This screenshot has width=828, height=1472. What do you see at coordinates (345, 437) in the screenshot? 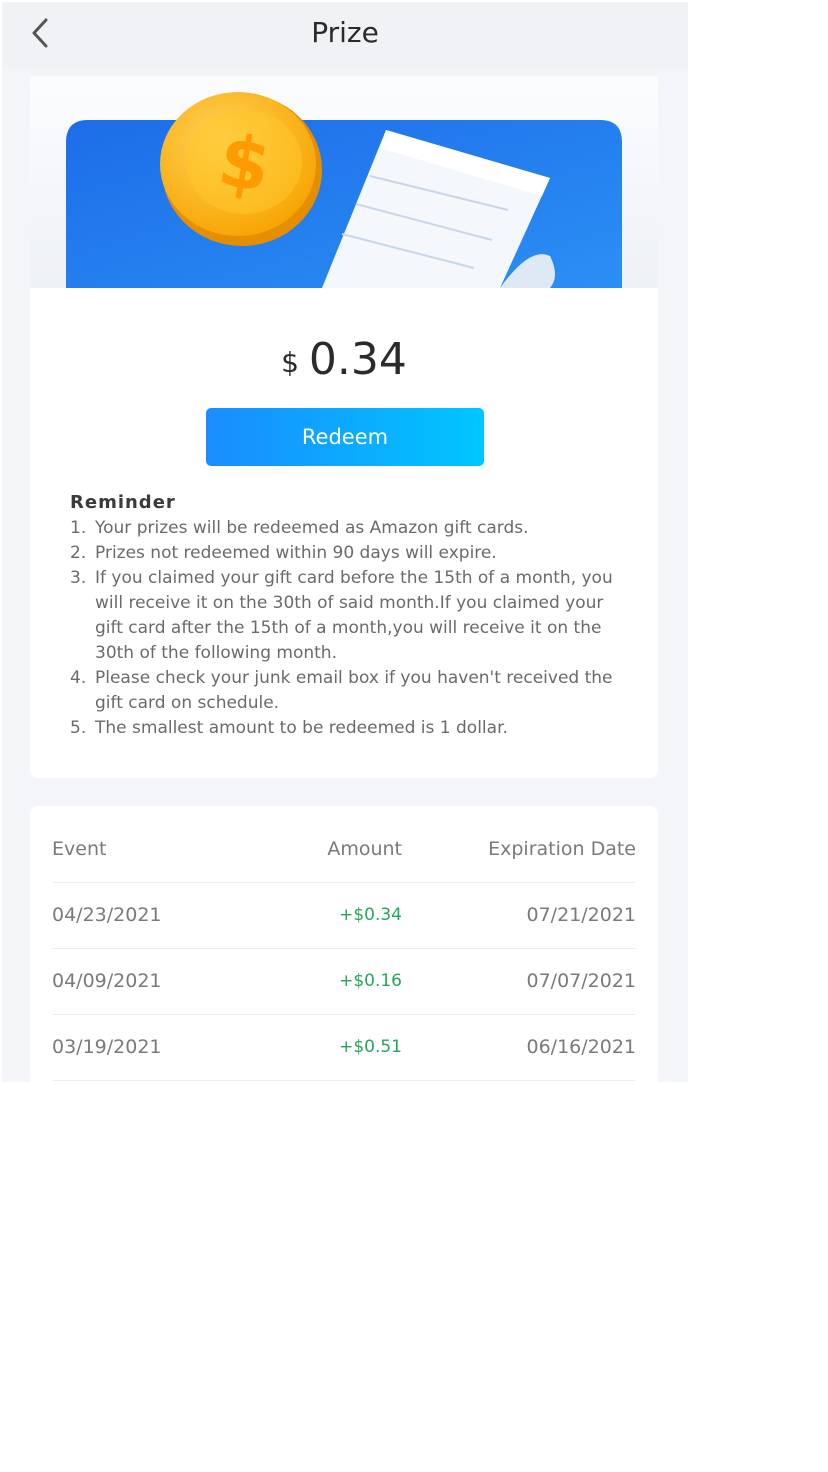
I see `redeem-button: Redeem` at bounding box center [345, 437].